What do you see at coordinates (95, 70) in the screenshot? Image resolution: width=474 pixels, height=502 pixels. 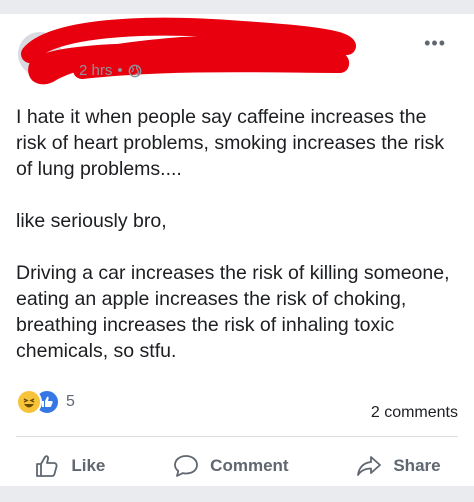 I see `timestamp: 2 hrs` at bounding box center [95, 70].